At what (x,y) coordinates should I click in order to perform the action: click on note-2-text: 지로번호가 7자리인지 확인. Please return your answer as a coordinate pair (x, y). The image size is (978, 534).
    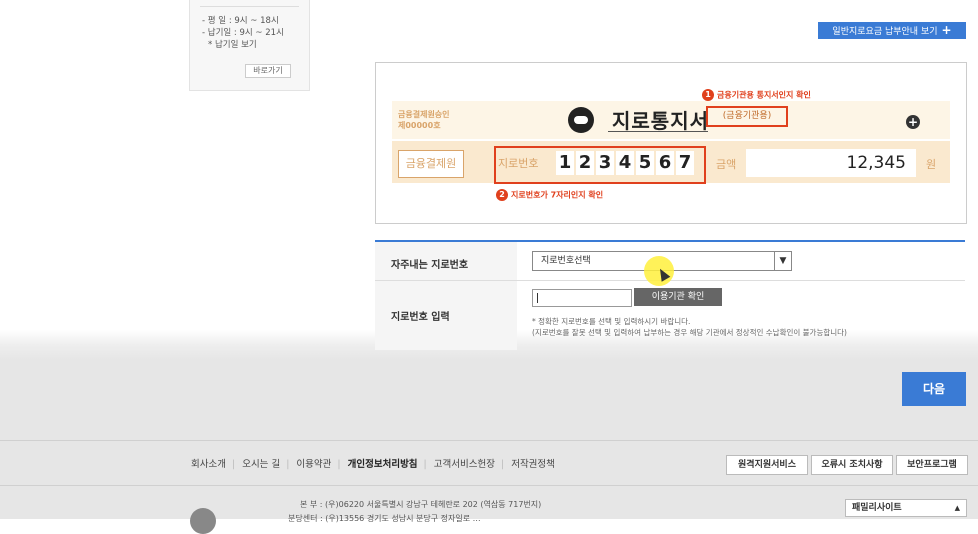
    Looking at the image, I should click on (557, 195).